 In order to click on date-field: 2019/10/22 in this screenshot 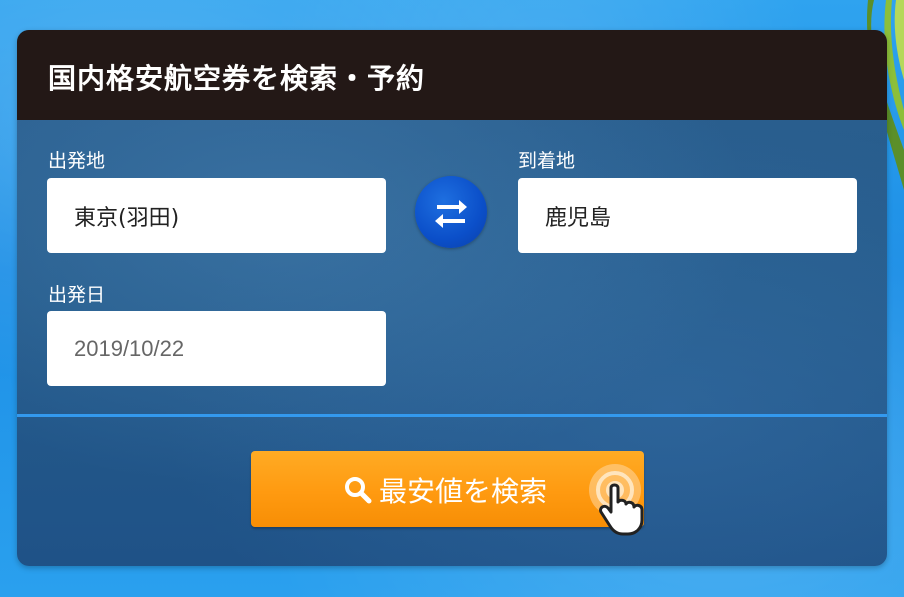, I will do `click(216, 348)`.